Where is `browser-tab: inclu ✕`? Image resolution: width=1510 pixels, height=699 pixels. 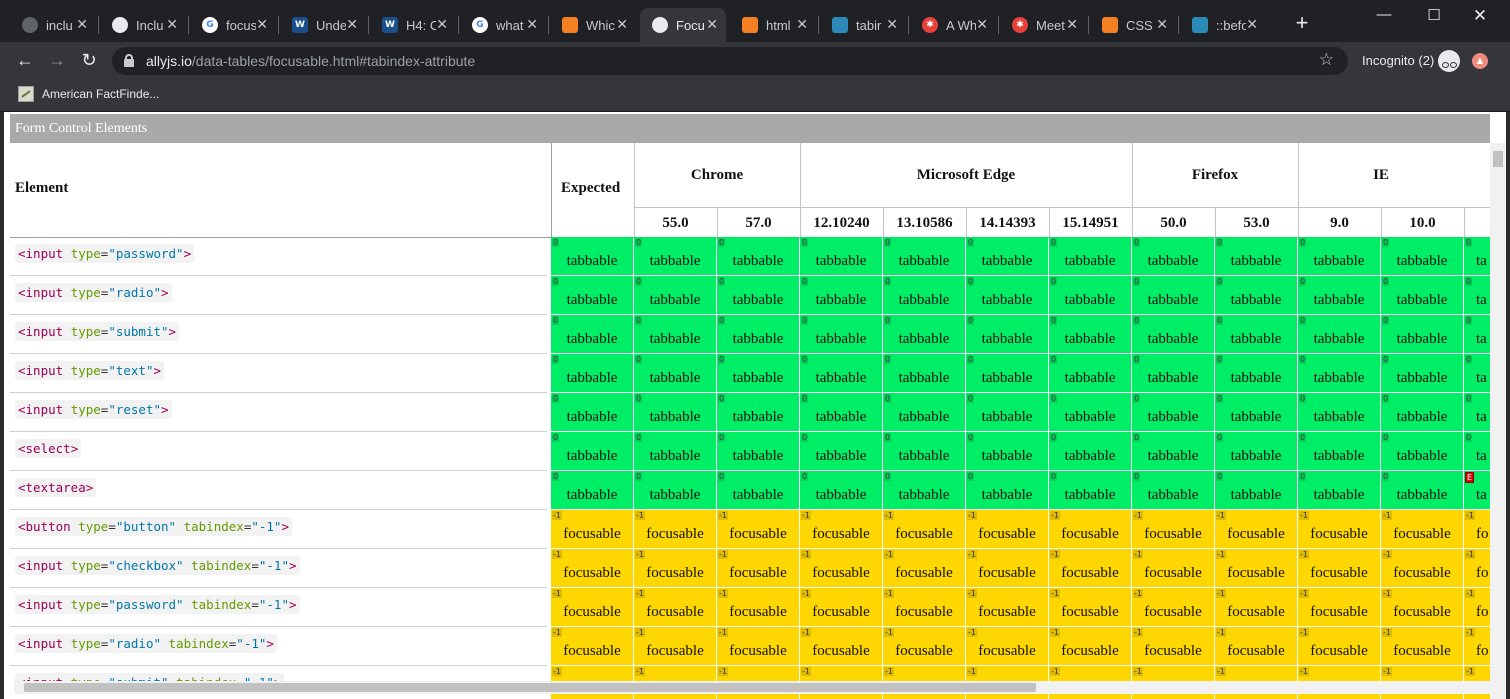 browser-tab: inclu ✕ is located at coordinates (53, 25).